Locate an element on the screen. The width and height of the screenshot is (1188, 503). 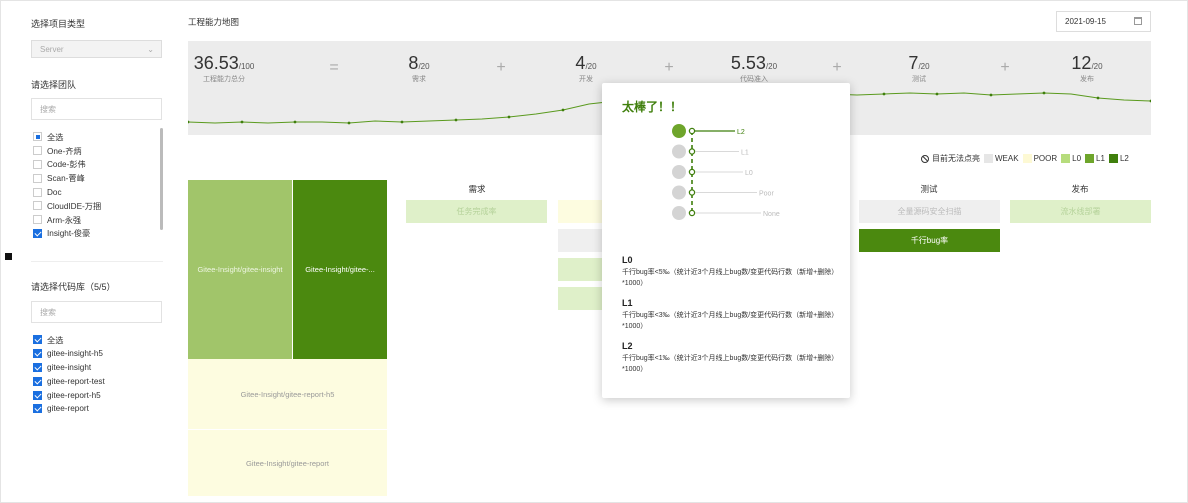
team-item: Insight-俊豪 is located at coordinates (95, 234).